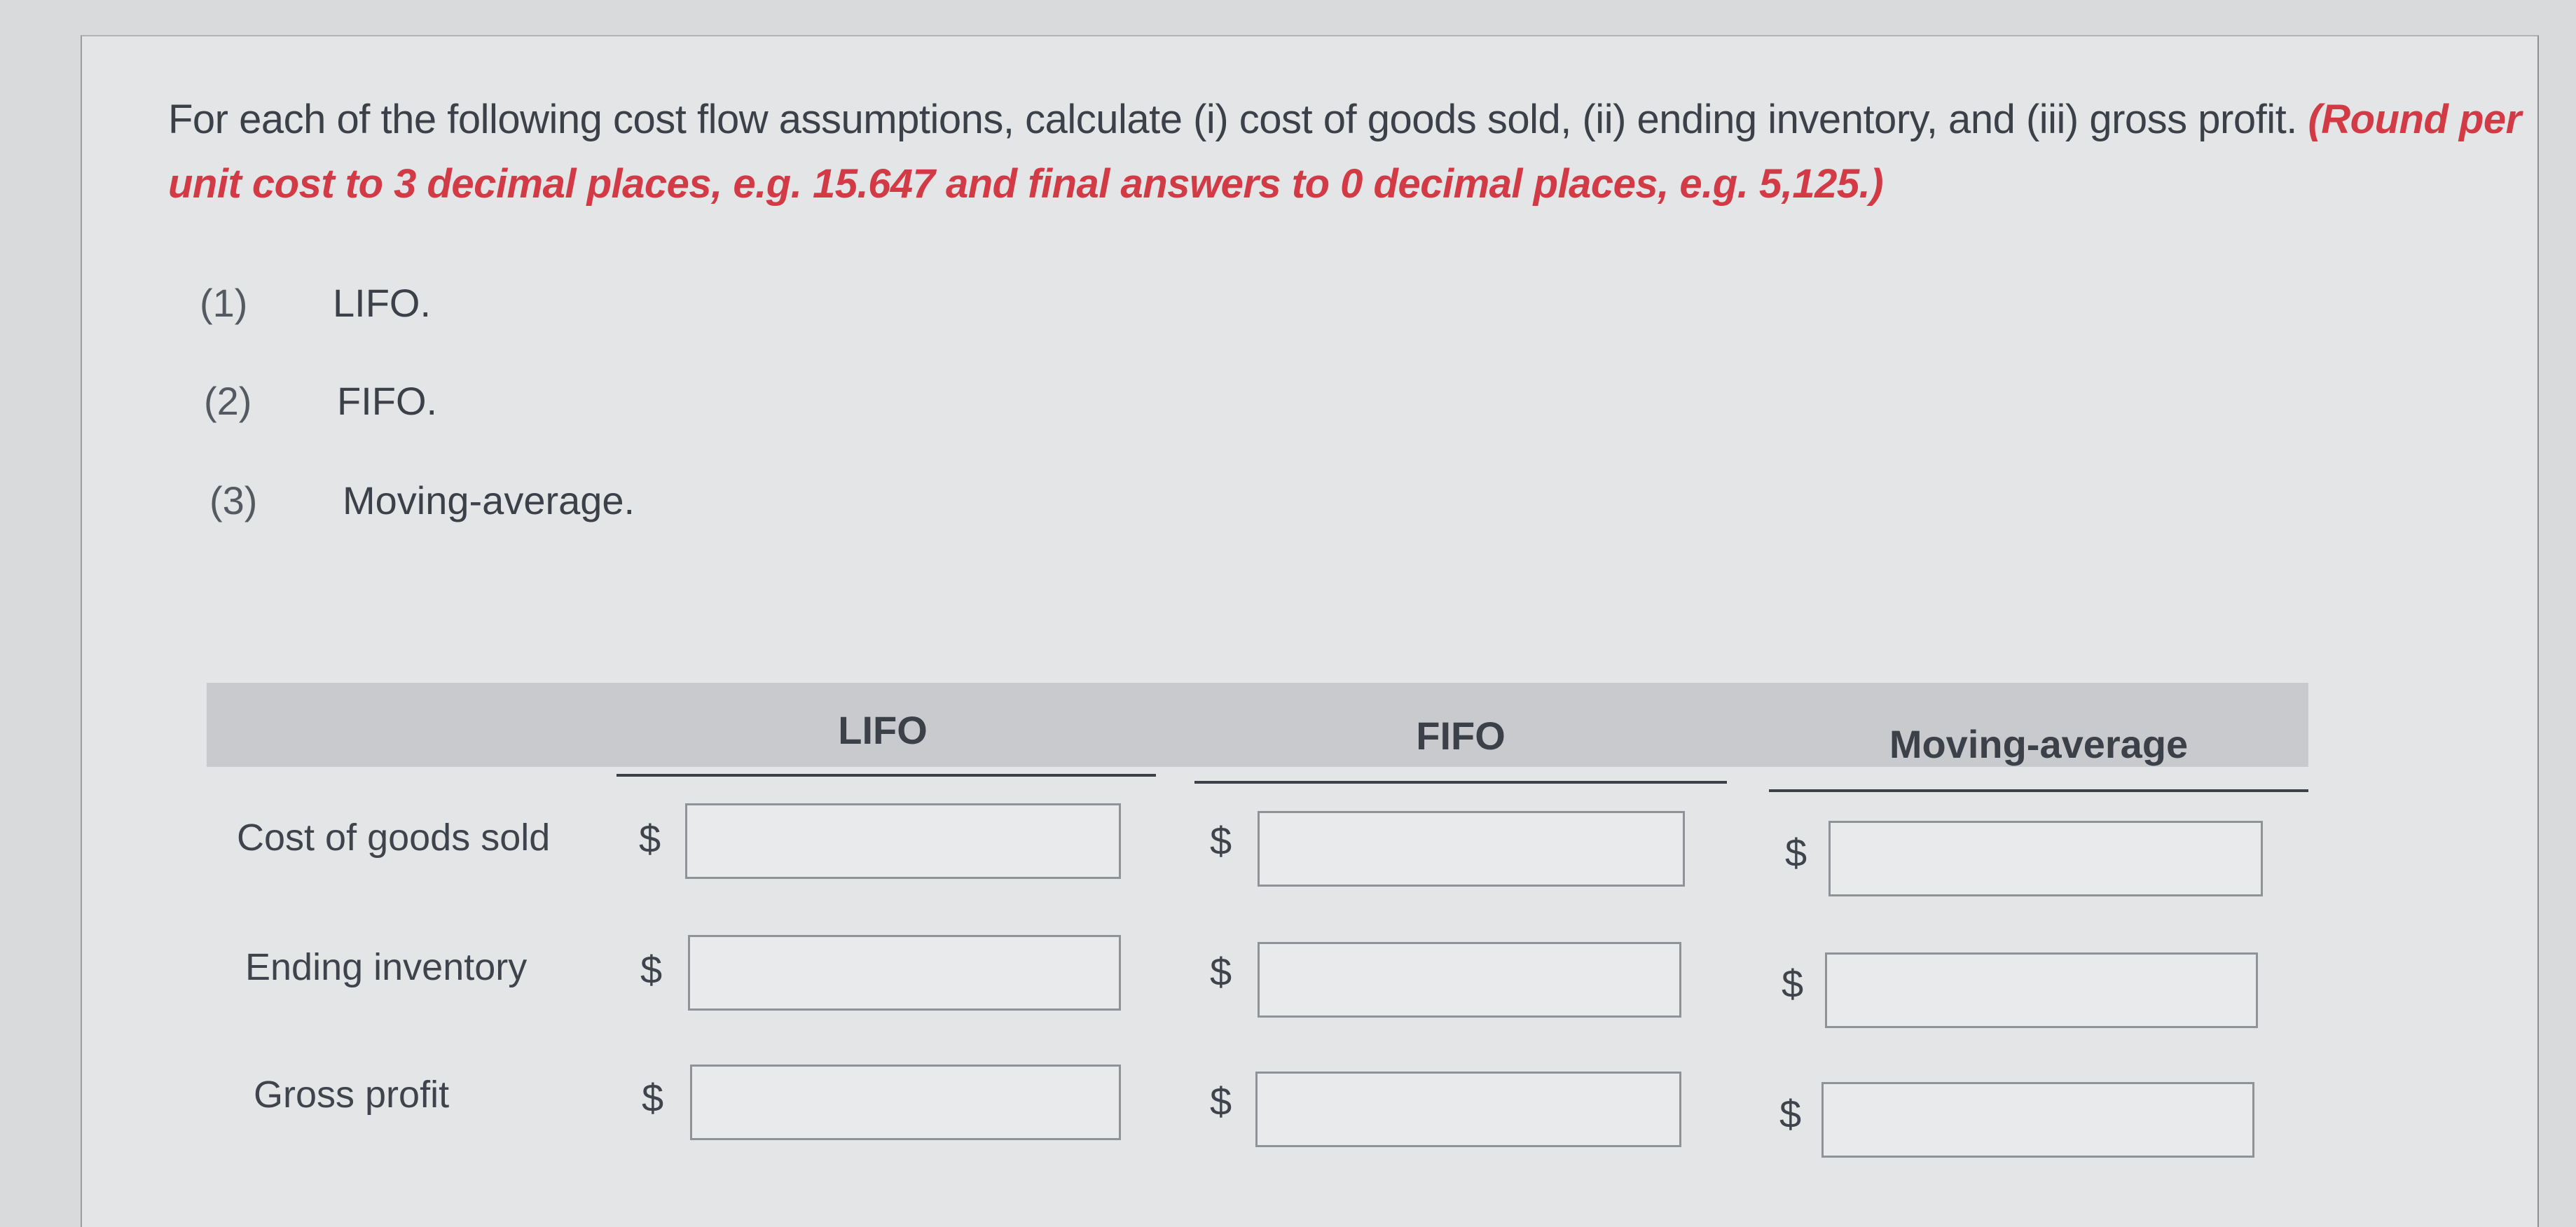 The image size is (2576, 1227). What do you see at coordinates (387, 401) in the screenshot?
I see `assumption-label: FIFO.` at bounding box center [387, 401].